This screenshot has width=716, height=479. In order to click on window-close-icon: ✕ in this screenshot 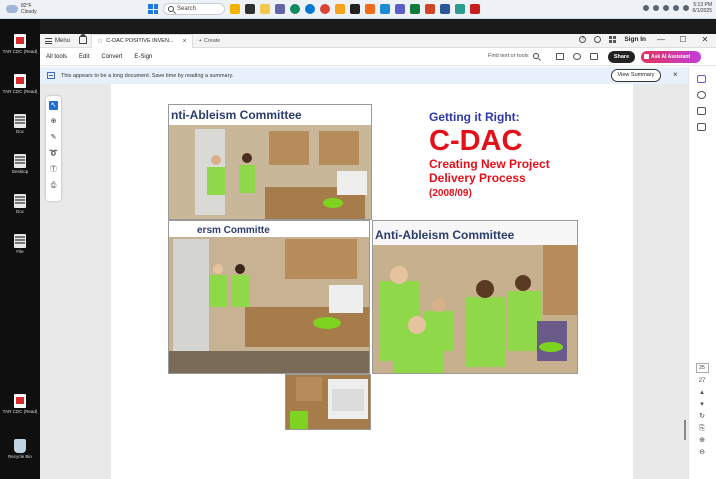, I will do `click(705, 39)`.